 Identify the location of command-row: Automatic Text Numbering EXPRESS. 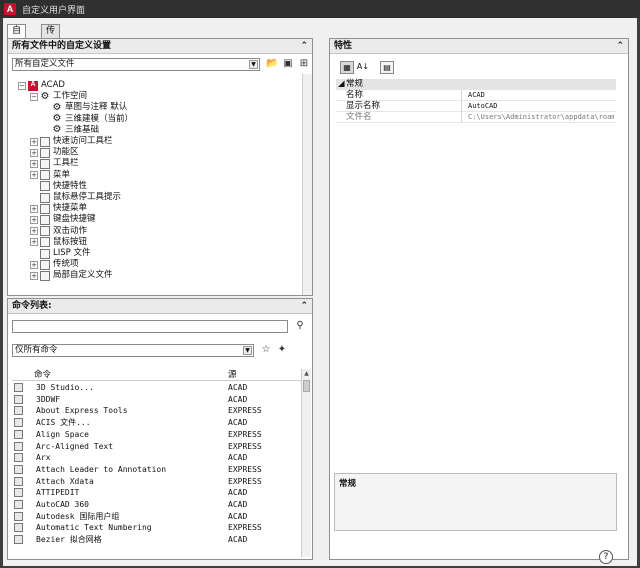
(159, 528).